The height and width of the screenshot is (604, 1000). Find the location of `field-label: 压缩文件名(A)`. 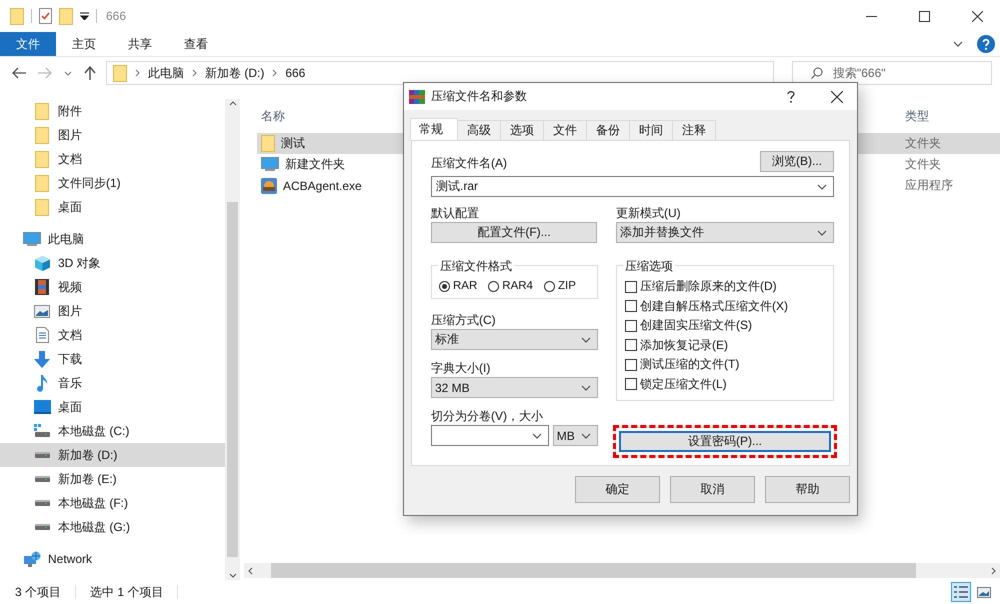

field-label: 压缩文件名(A) is located at coordinates (469, 163).